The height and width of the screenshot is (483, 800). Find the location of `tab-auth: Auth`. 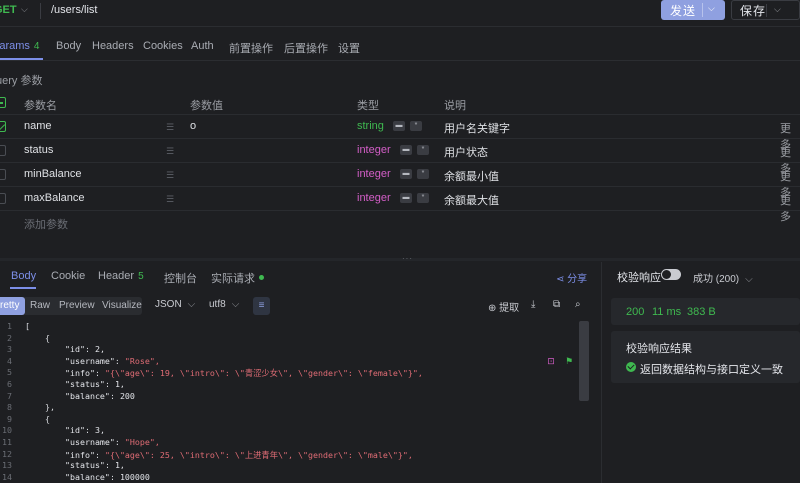

tab-auth: Auth is located at coordinates (202, 46).